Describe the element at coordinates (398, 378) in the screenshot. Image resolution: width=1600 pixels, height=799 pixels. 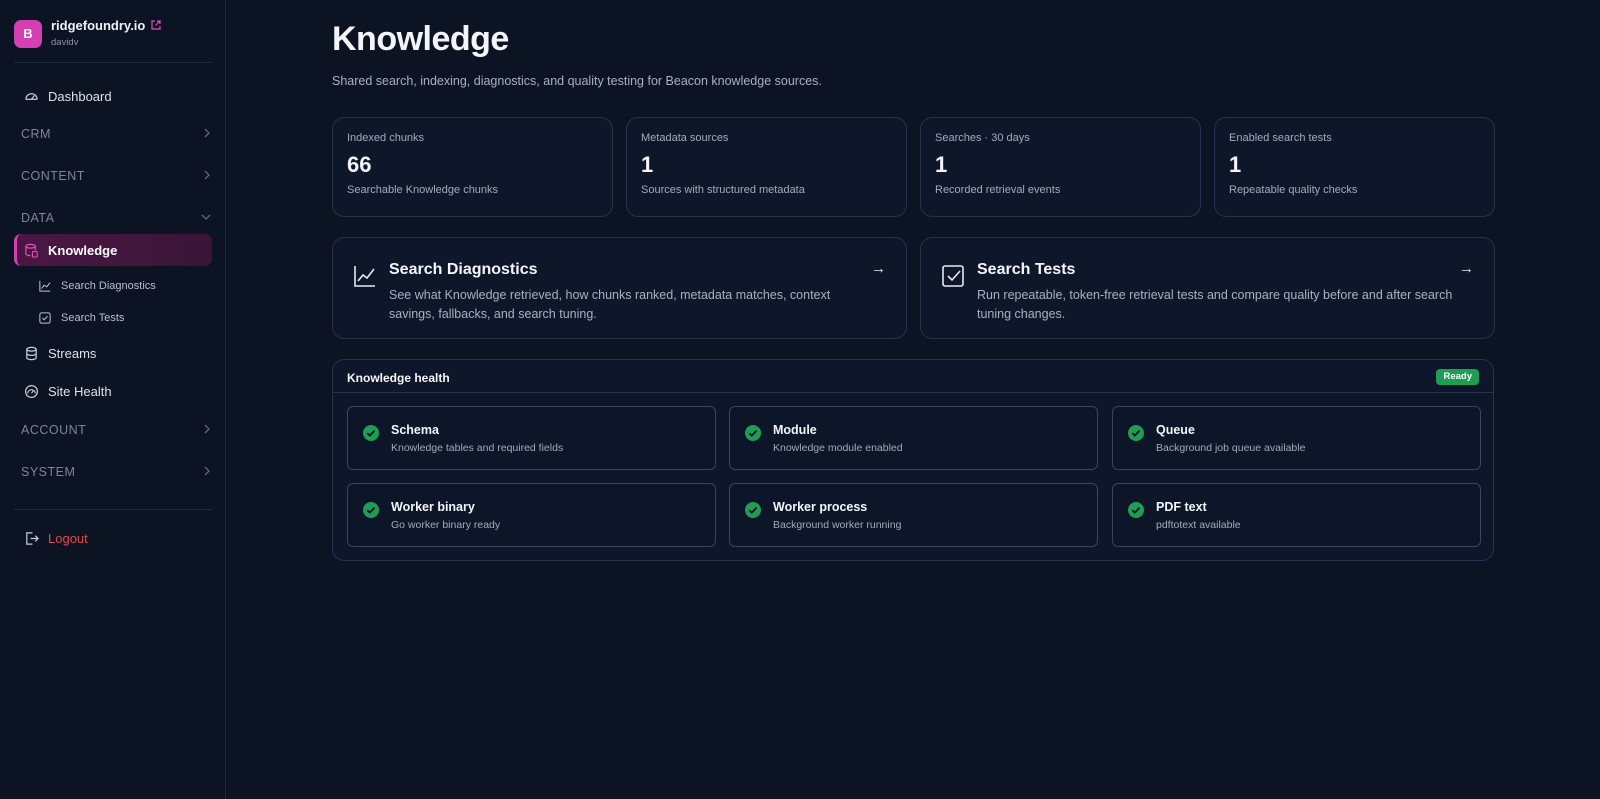
I see `health-title: Knowledge health` at that location.